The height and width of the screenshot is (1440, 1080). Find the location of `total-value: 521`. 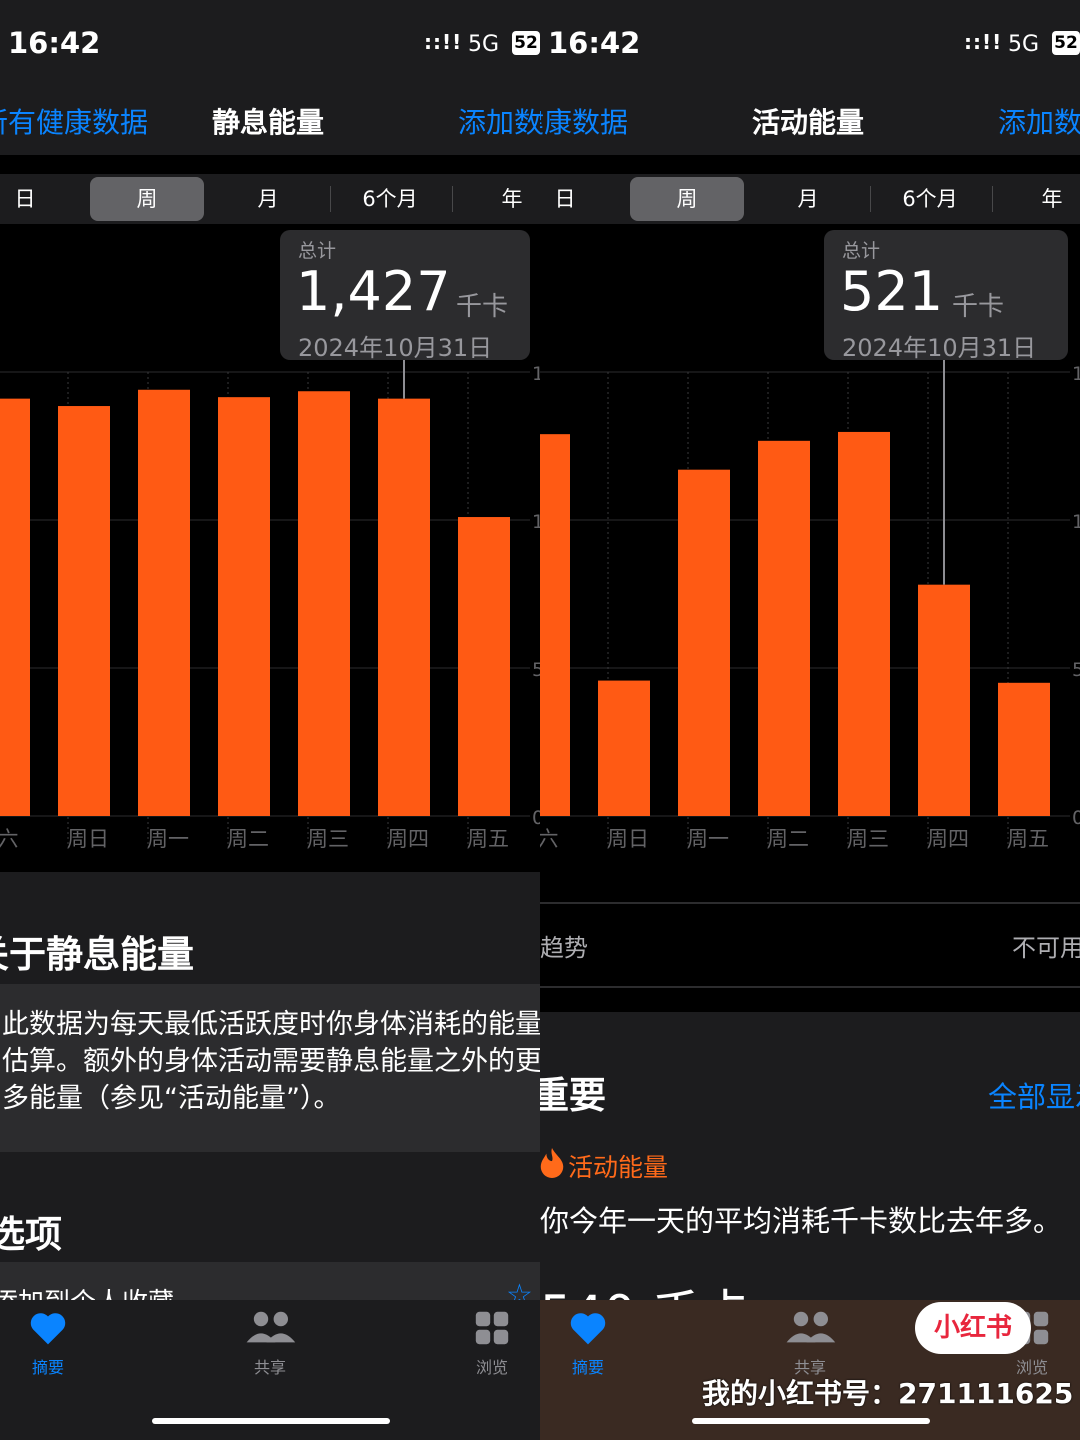

total-value: 521 is located at coordinates (892, 291).